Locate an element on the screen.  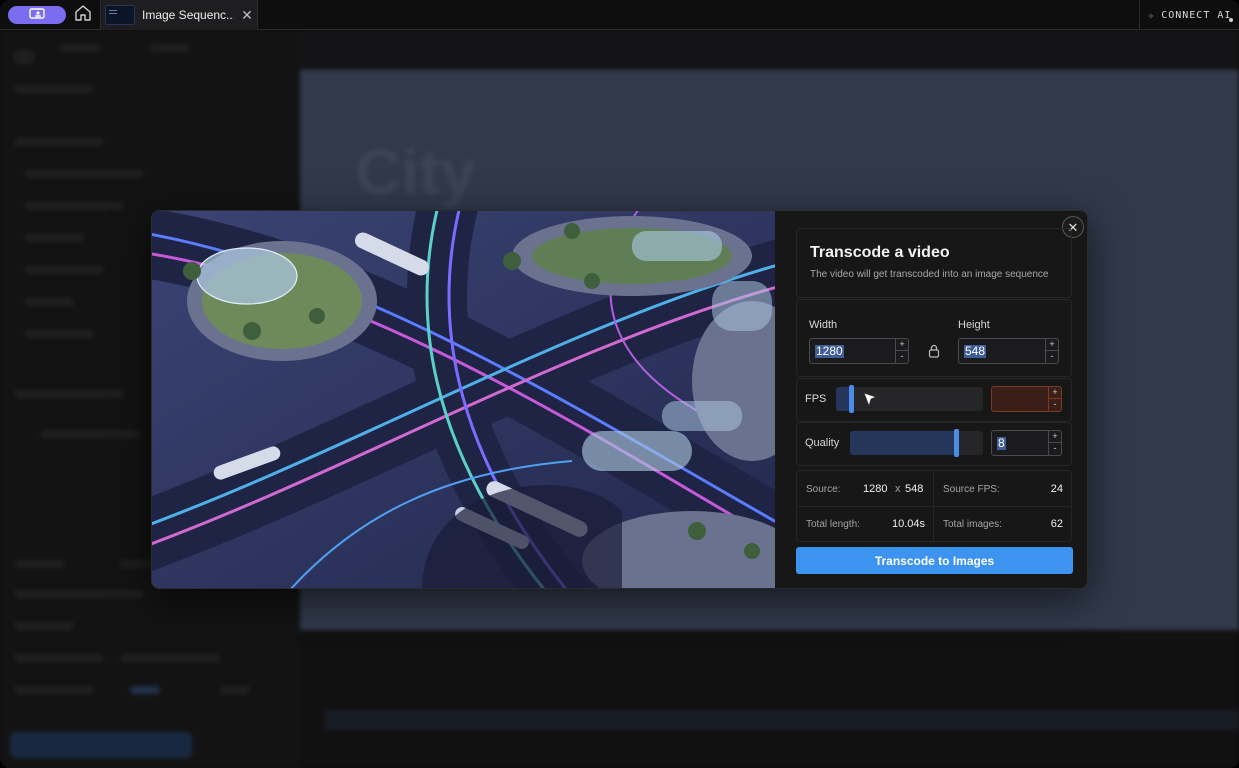
quality-slider-fill is located at coordinates (903, 443).